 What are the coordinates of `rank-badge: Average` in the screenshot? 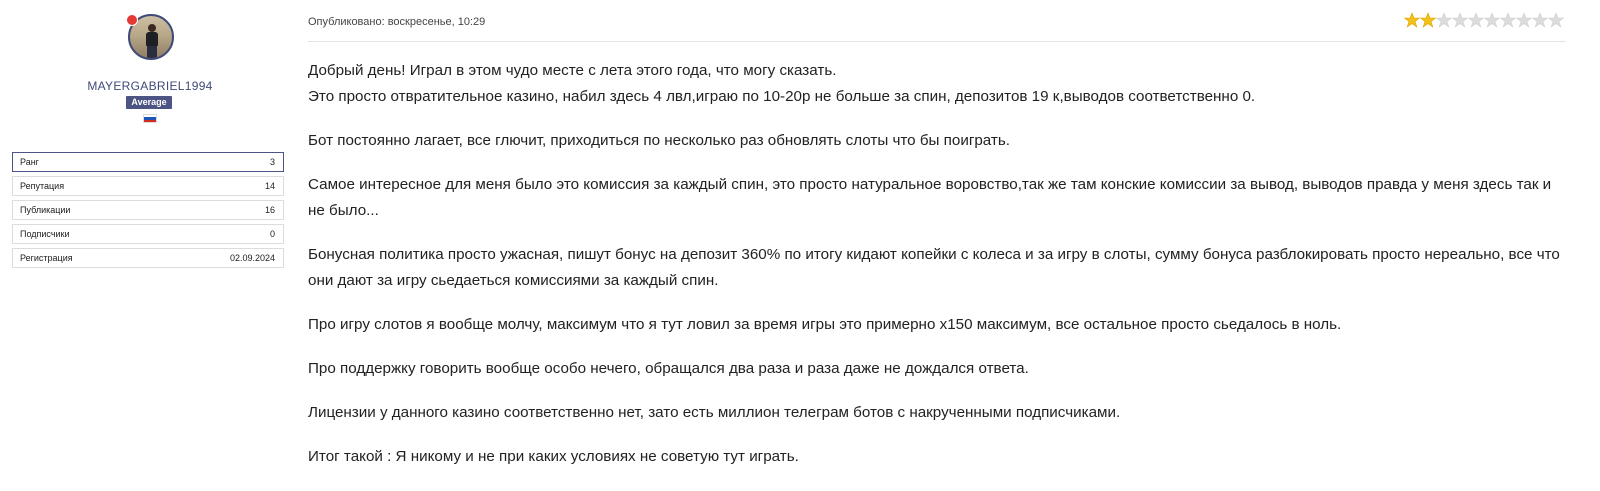 It's located at (149, 102).